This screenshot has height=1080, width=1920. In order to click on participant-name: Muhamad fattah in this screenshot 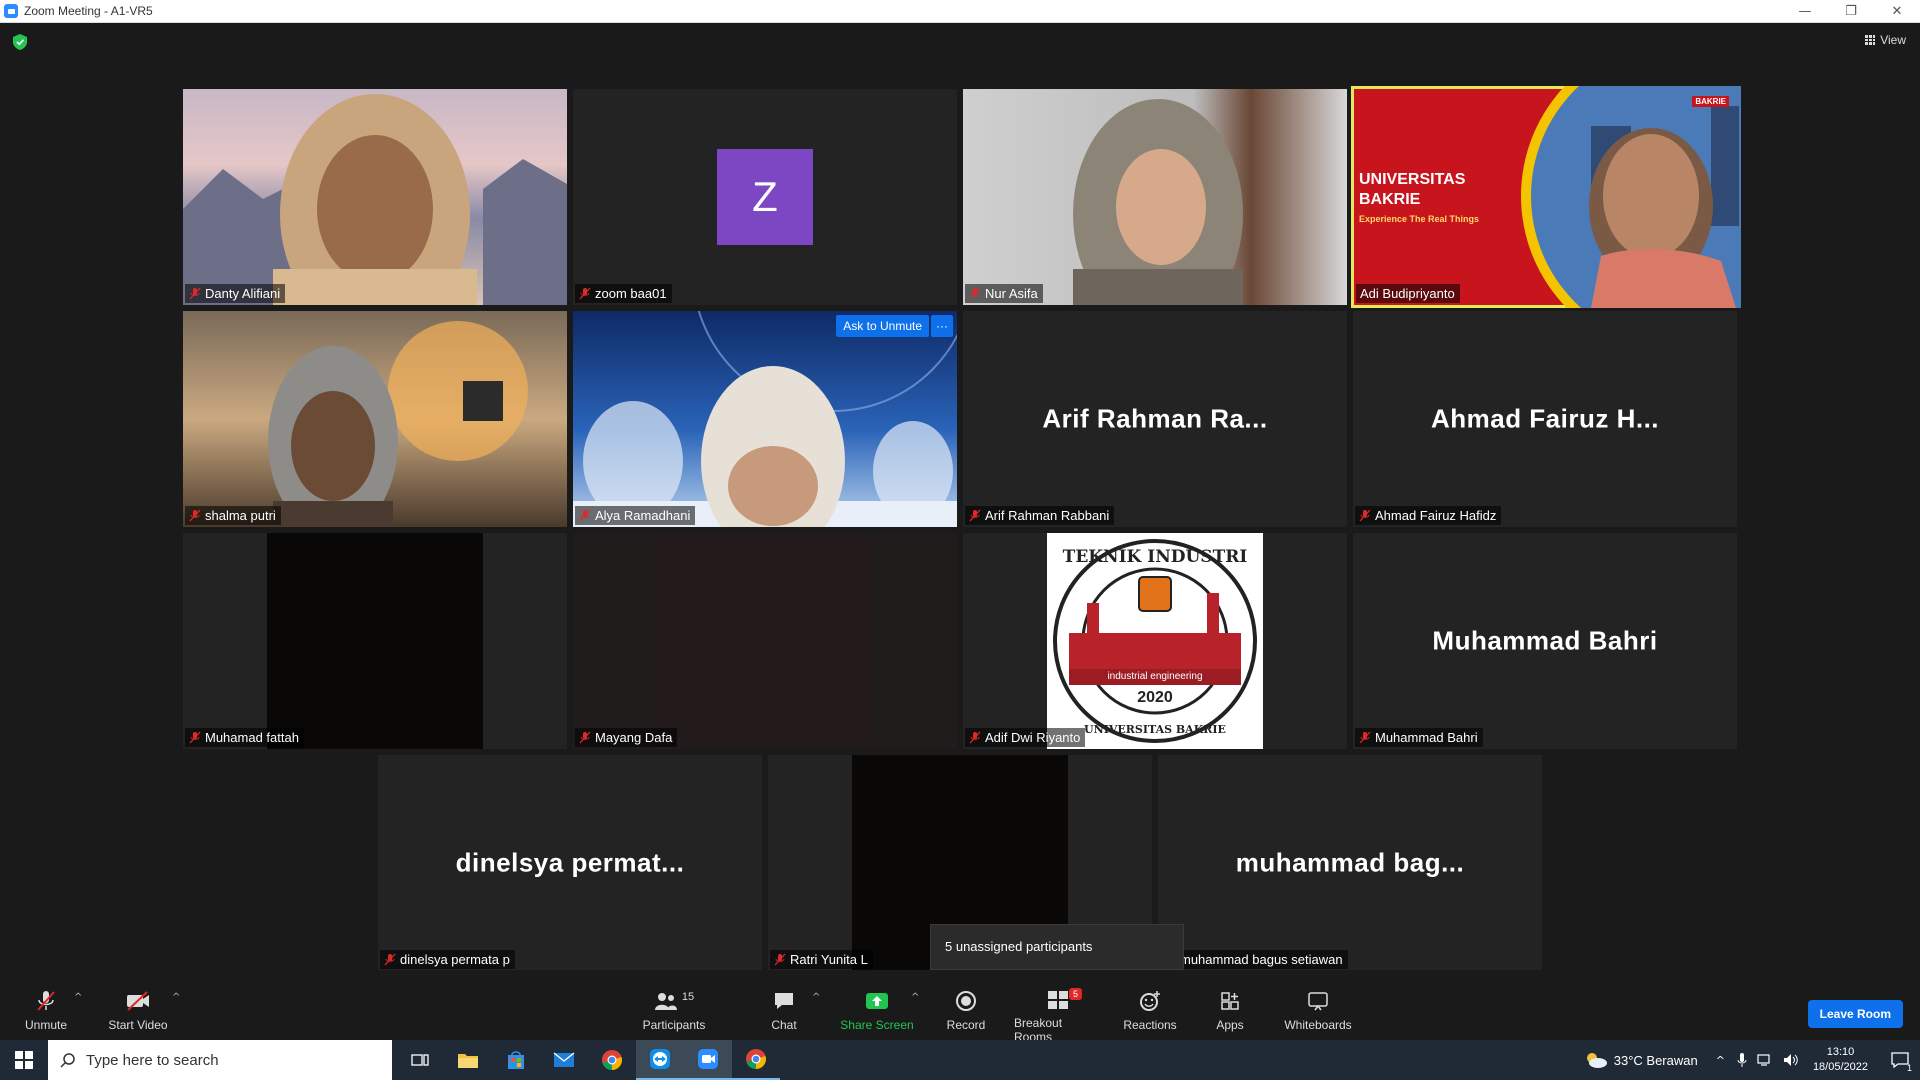, I will do `click(252, 737)`.